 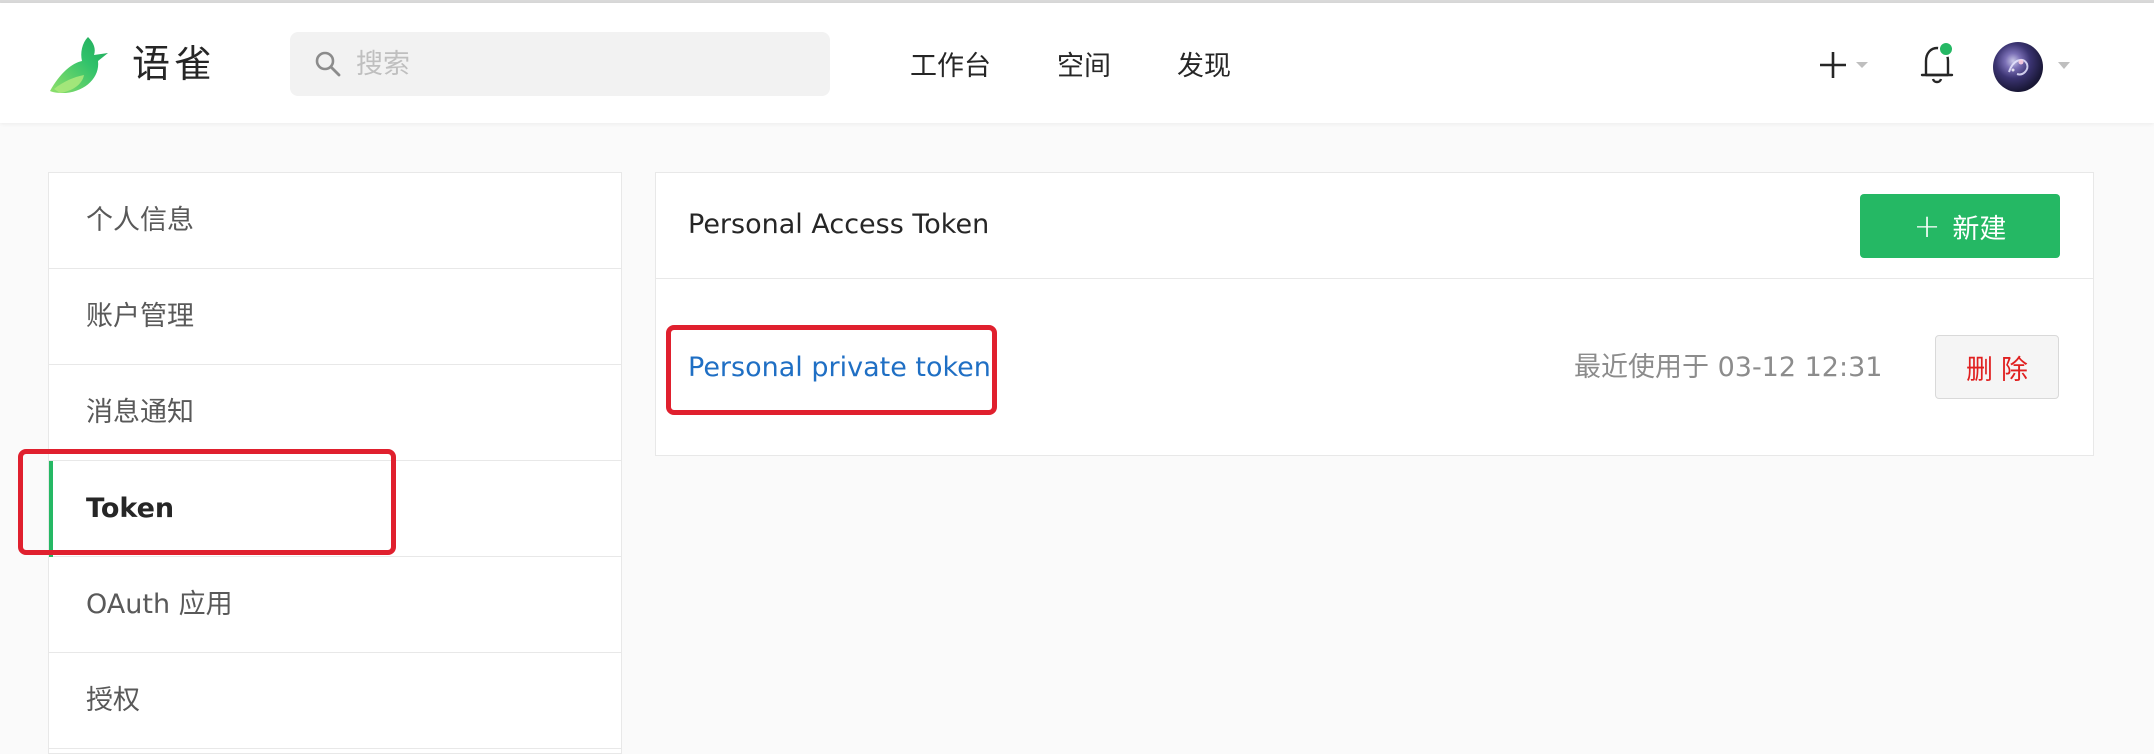 I want to click on yuque-logo-icon, so click(x=79, y=65).